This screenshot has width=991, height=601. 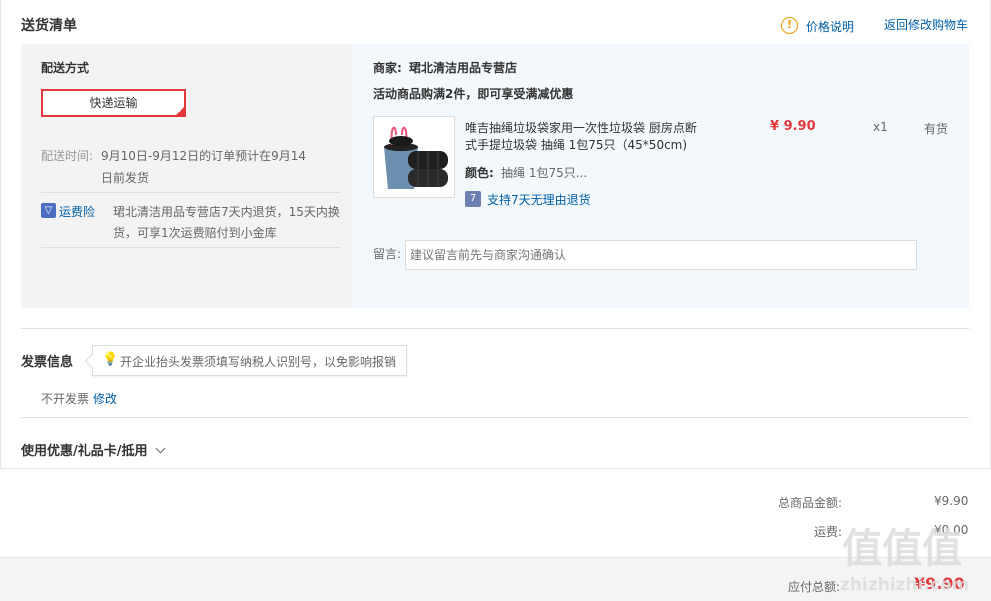 What do you see at coordinates (810, 503) in the screenshot?
I see `goods-total-label: 总商品金额:` at bounding box center [810, 503].